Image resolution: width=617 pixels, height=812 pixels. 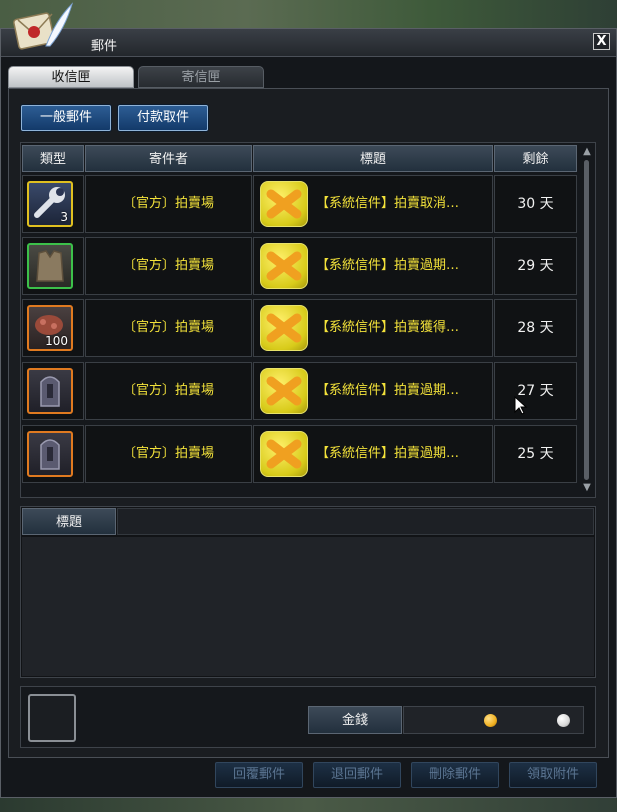 I want to click on row-5-remaining-cell: 25 天, so click(x=535, y=454).